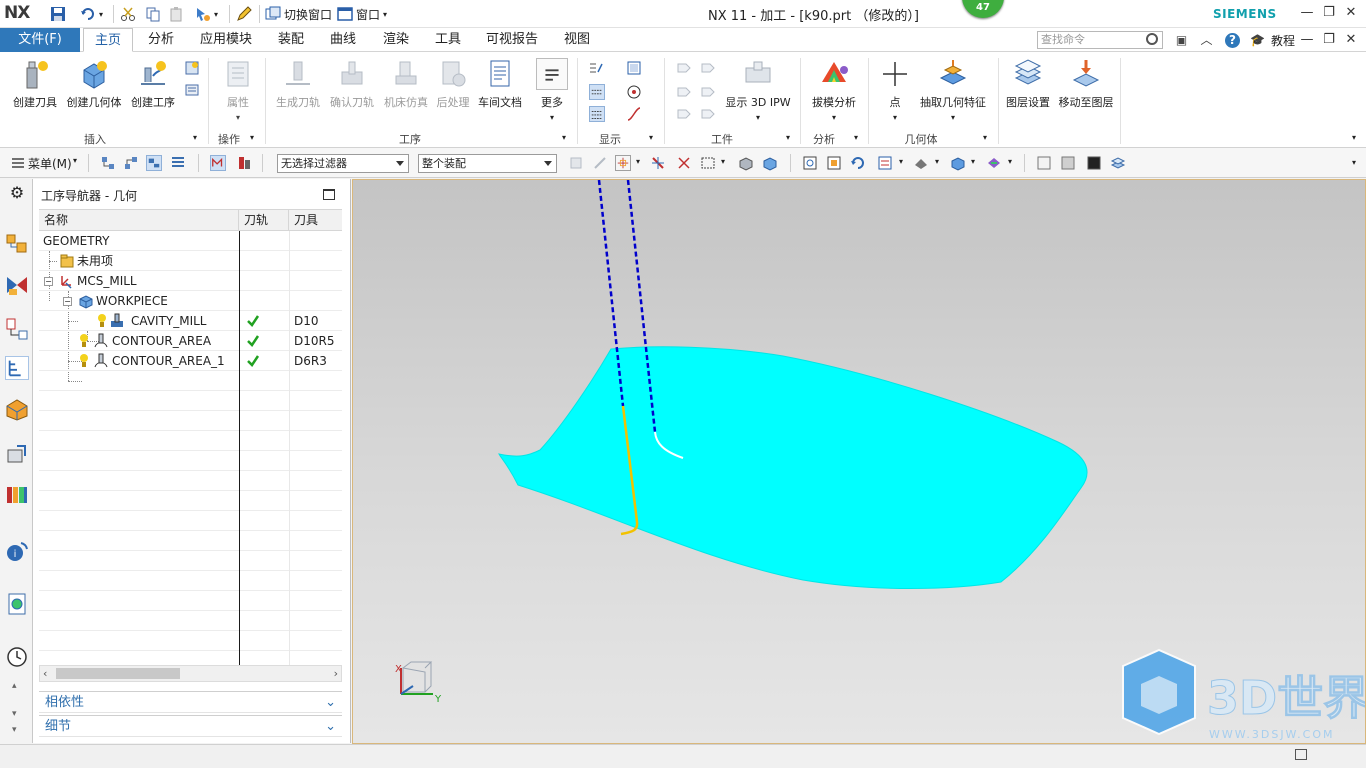  I want to click on cut-button, so click(128, 14).